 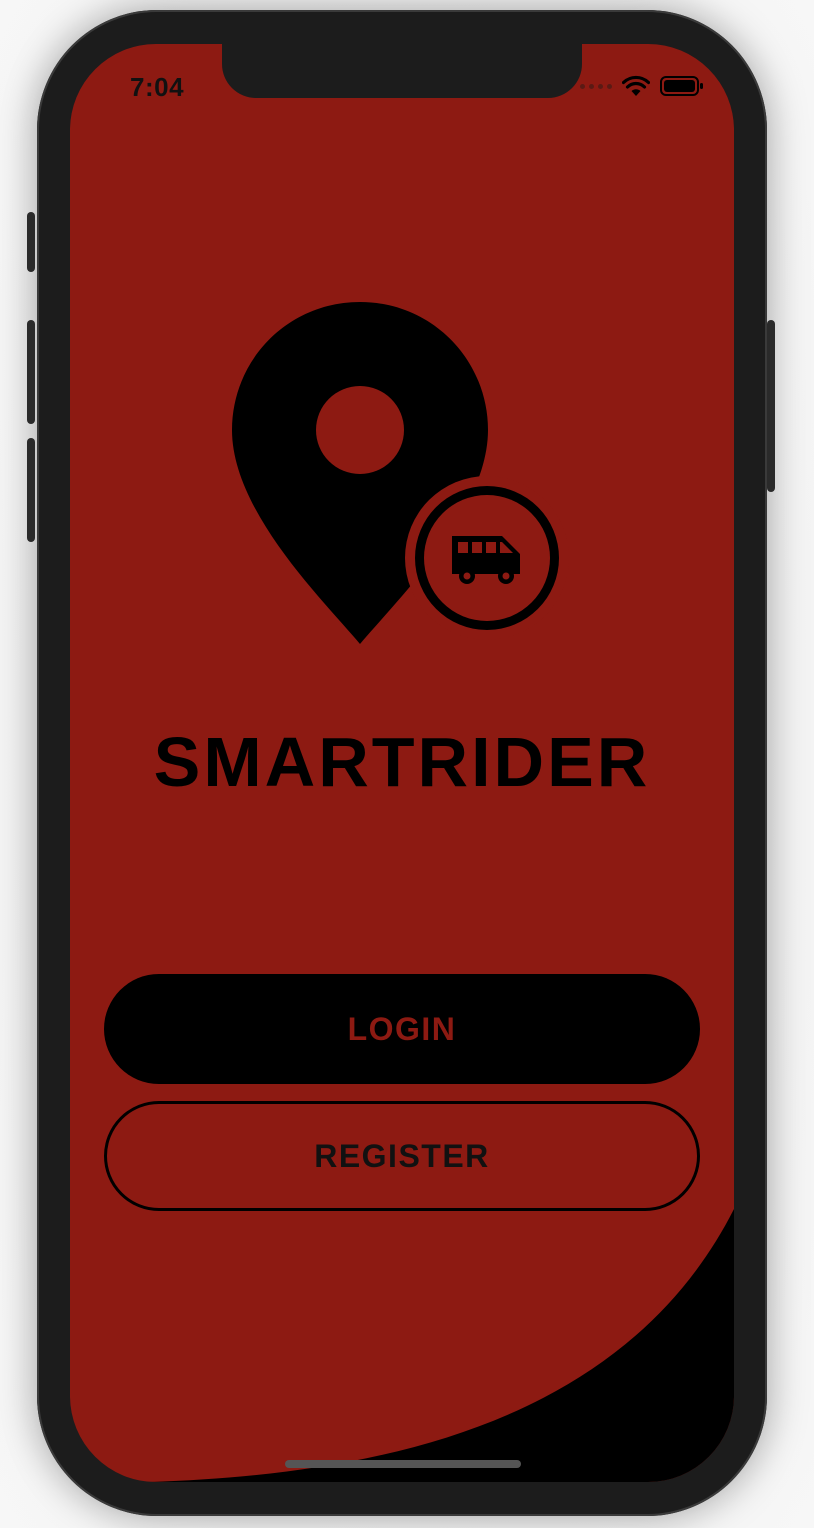 What do you see at coordinates (681, 86) in the screenshot?
I see `battery-icon` at bounding box center [681, 86].